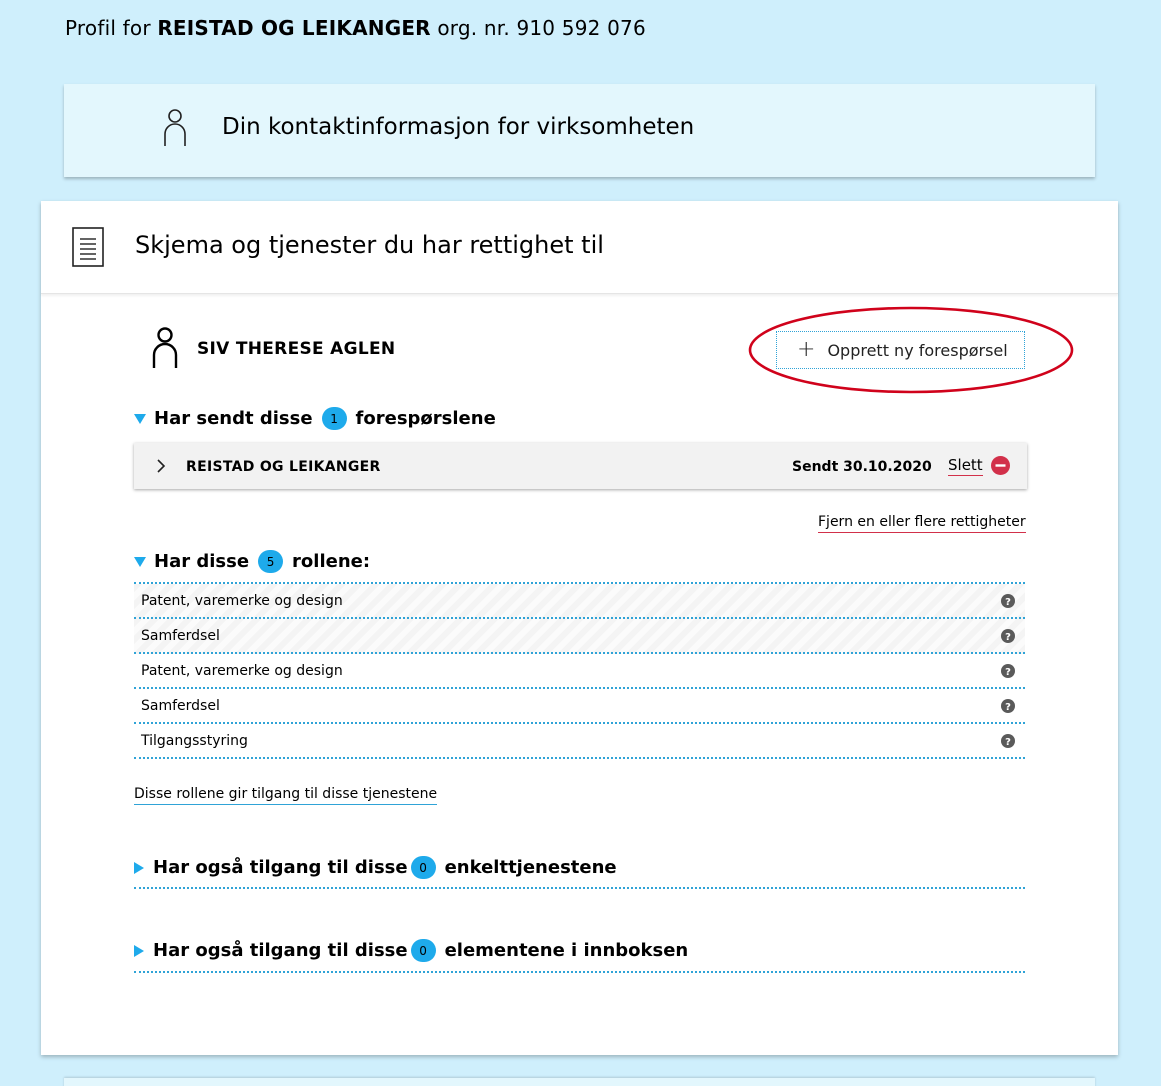 The image size is (1161, 1086). I want to click on sent-requests-toggle: Har sendt disse 1 forespørslene, so click(315, 418).